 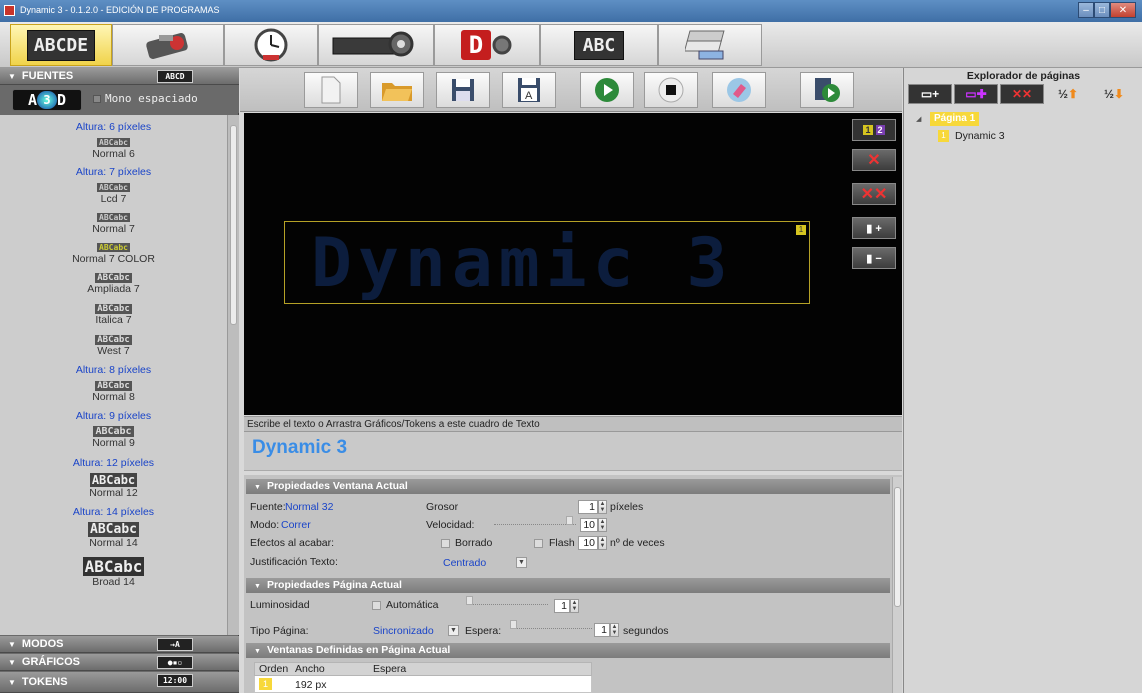 What do you see at coordinates (874, 130) in the screenshot?
I see `page-toggle-button: 1 2` at bounding box center [874, 130].